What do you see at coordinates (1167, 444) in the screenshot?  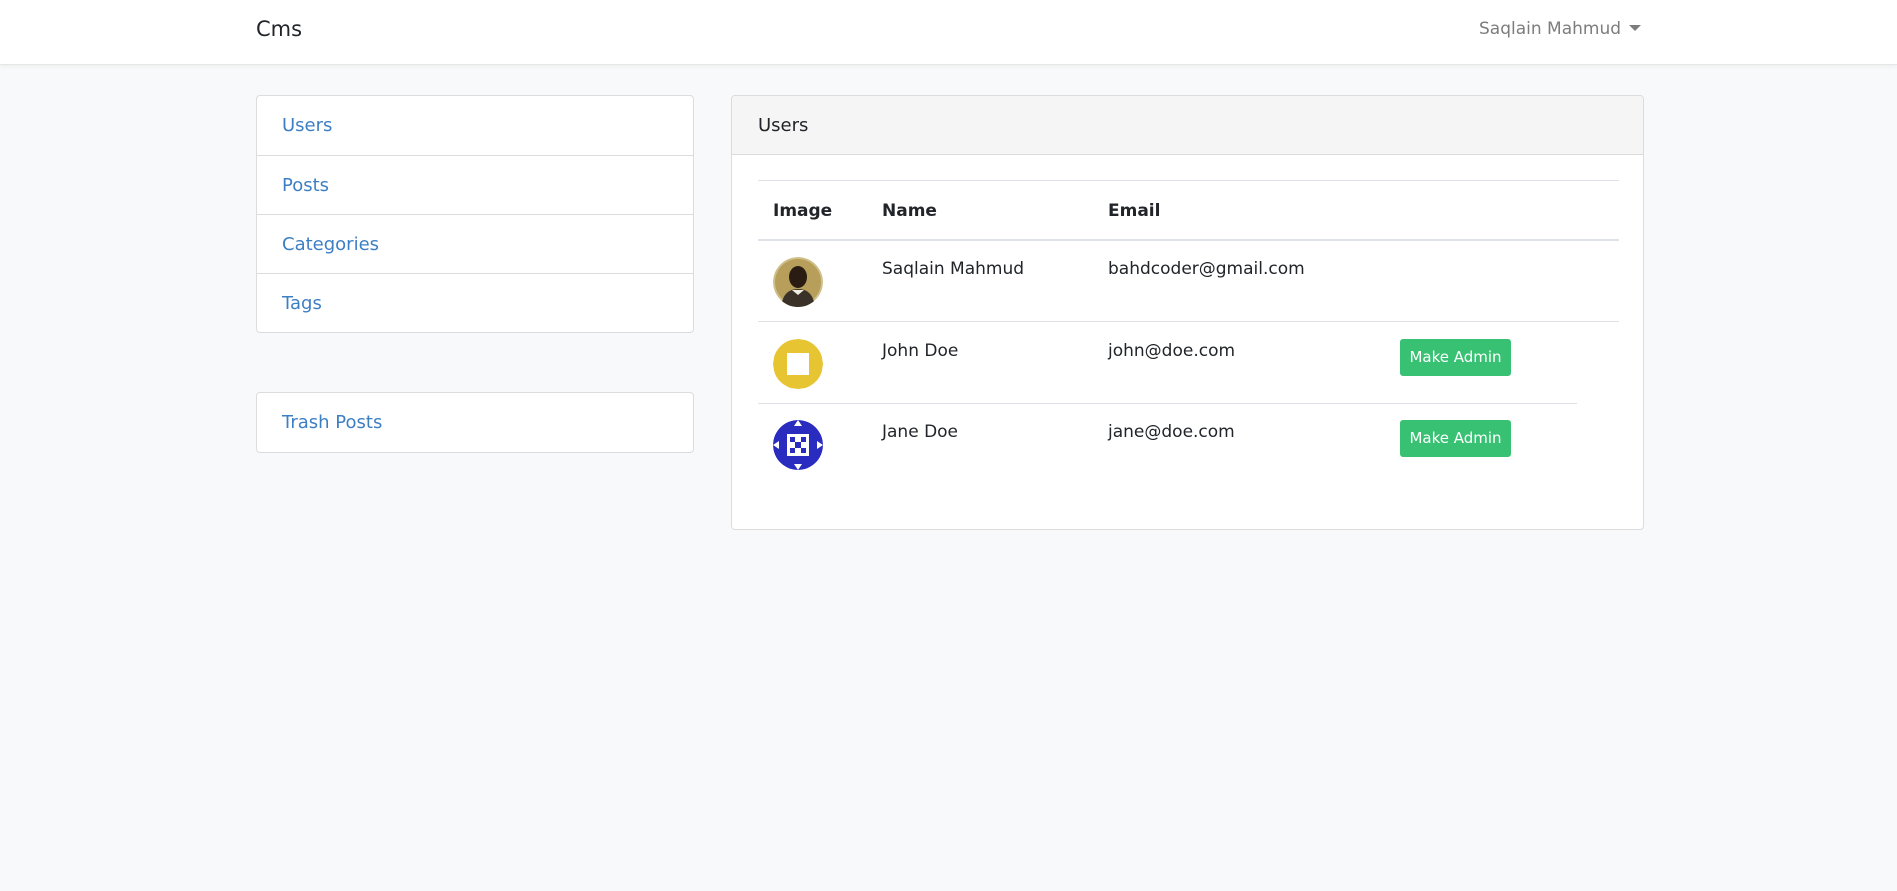 I see `table-row: Jane Doe jane@doe.com Make Admin` at bounding box center [1167, 444].